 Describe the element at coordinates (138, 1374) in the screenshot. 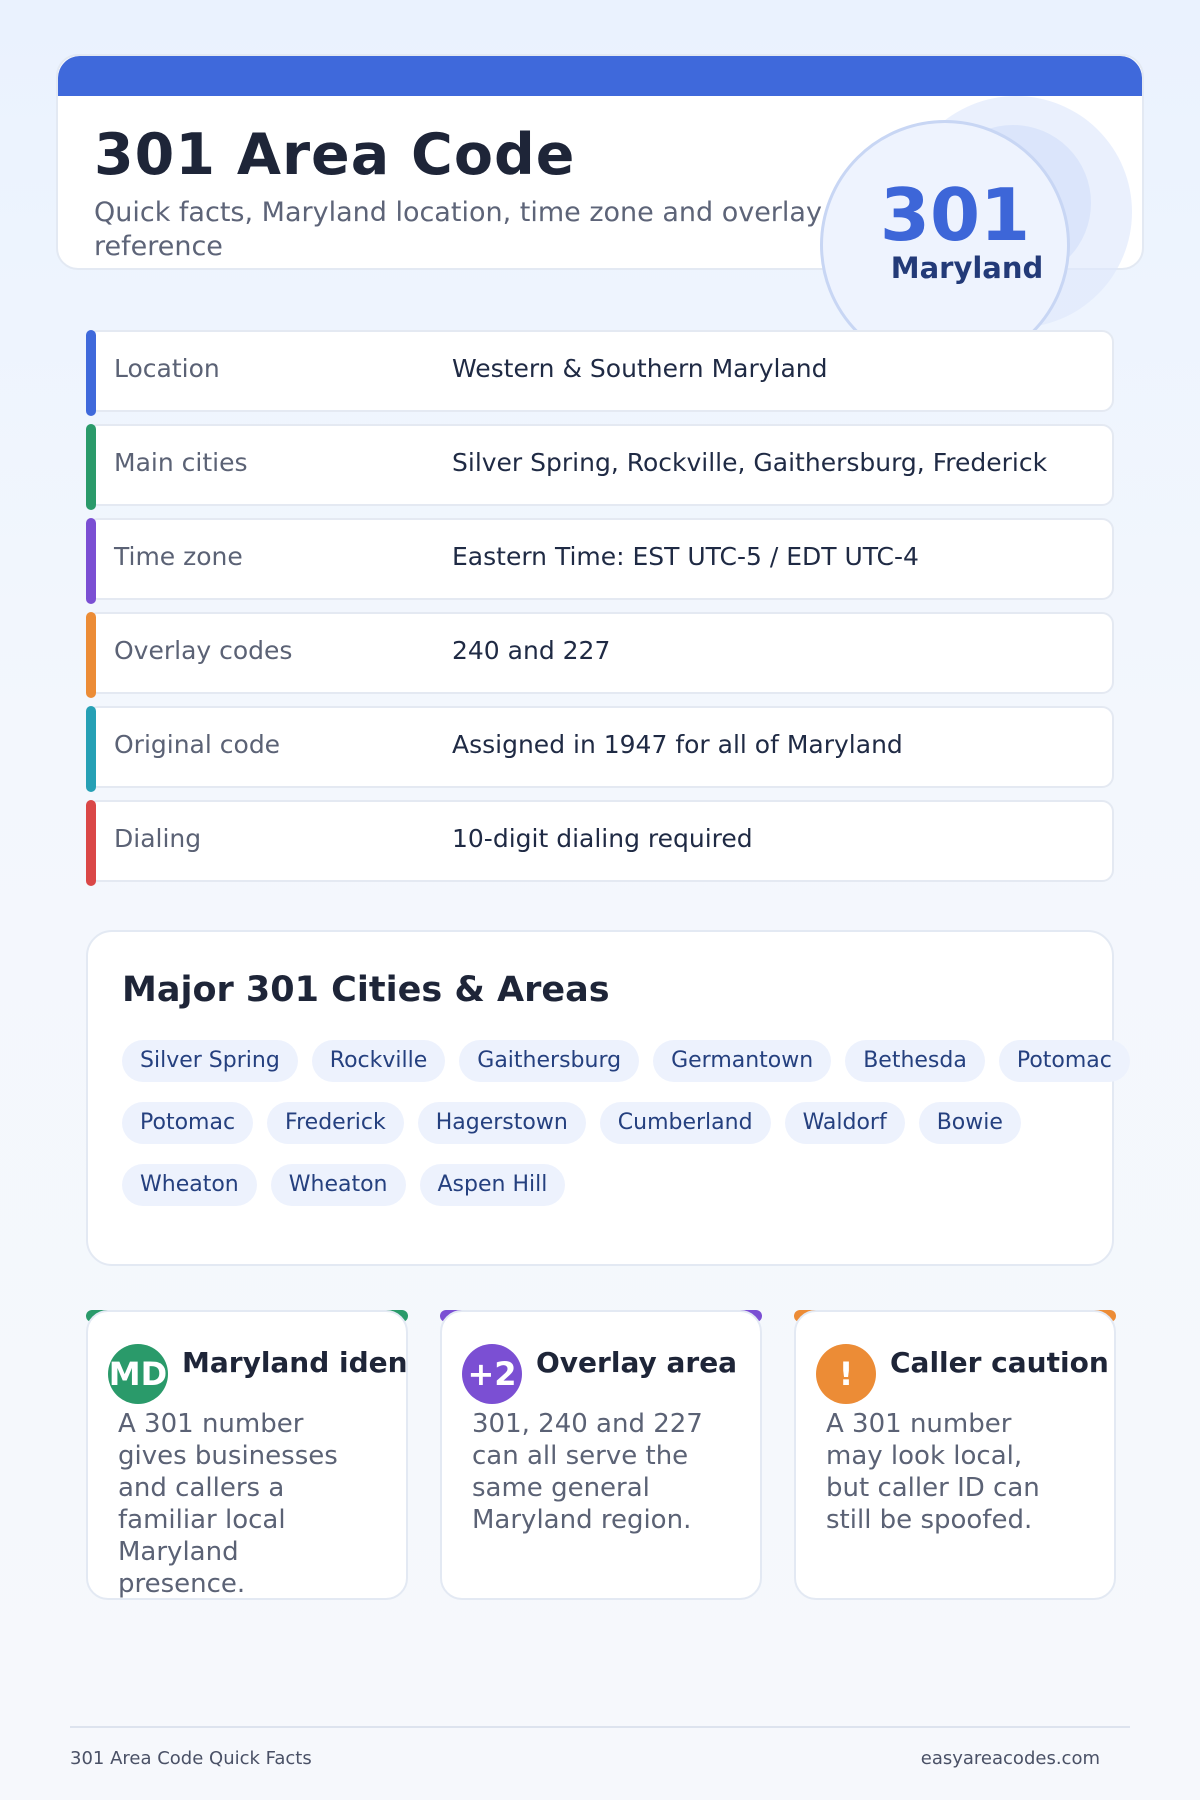

I see `maryland-initials-icon: MD` at that location.